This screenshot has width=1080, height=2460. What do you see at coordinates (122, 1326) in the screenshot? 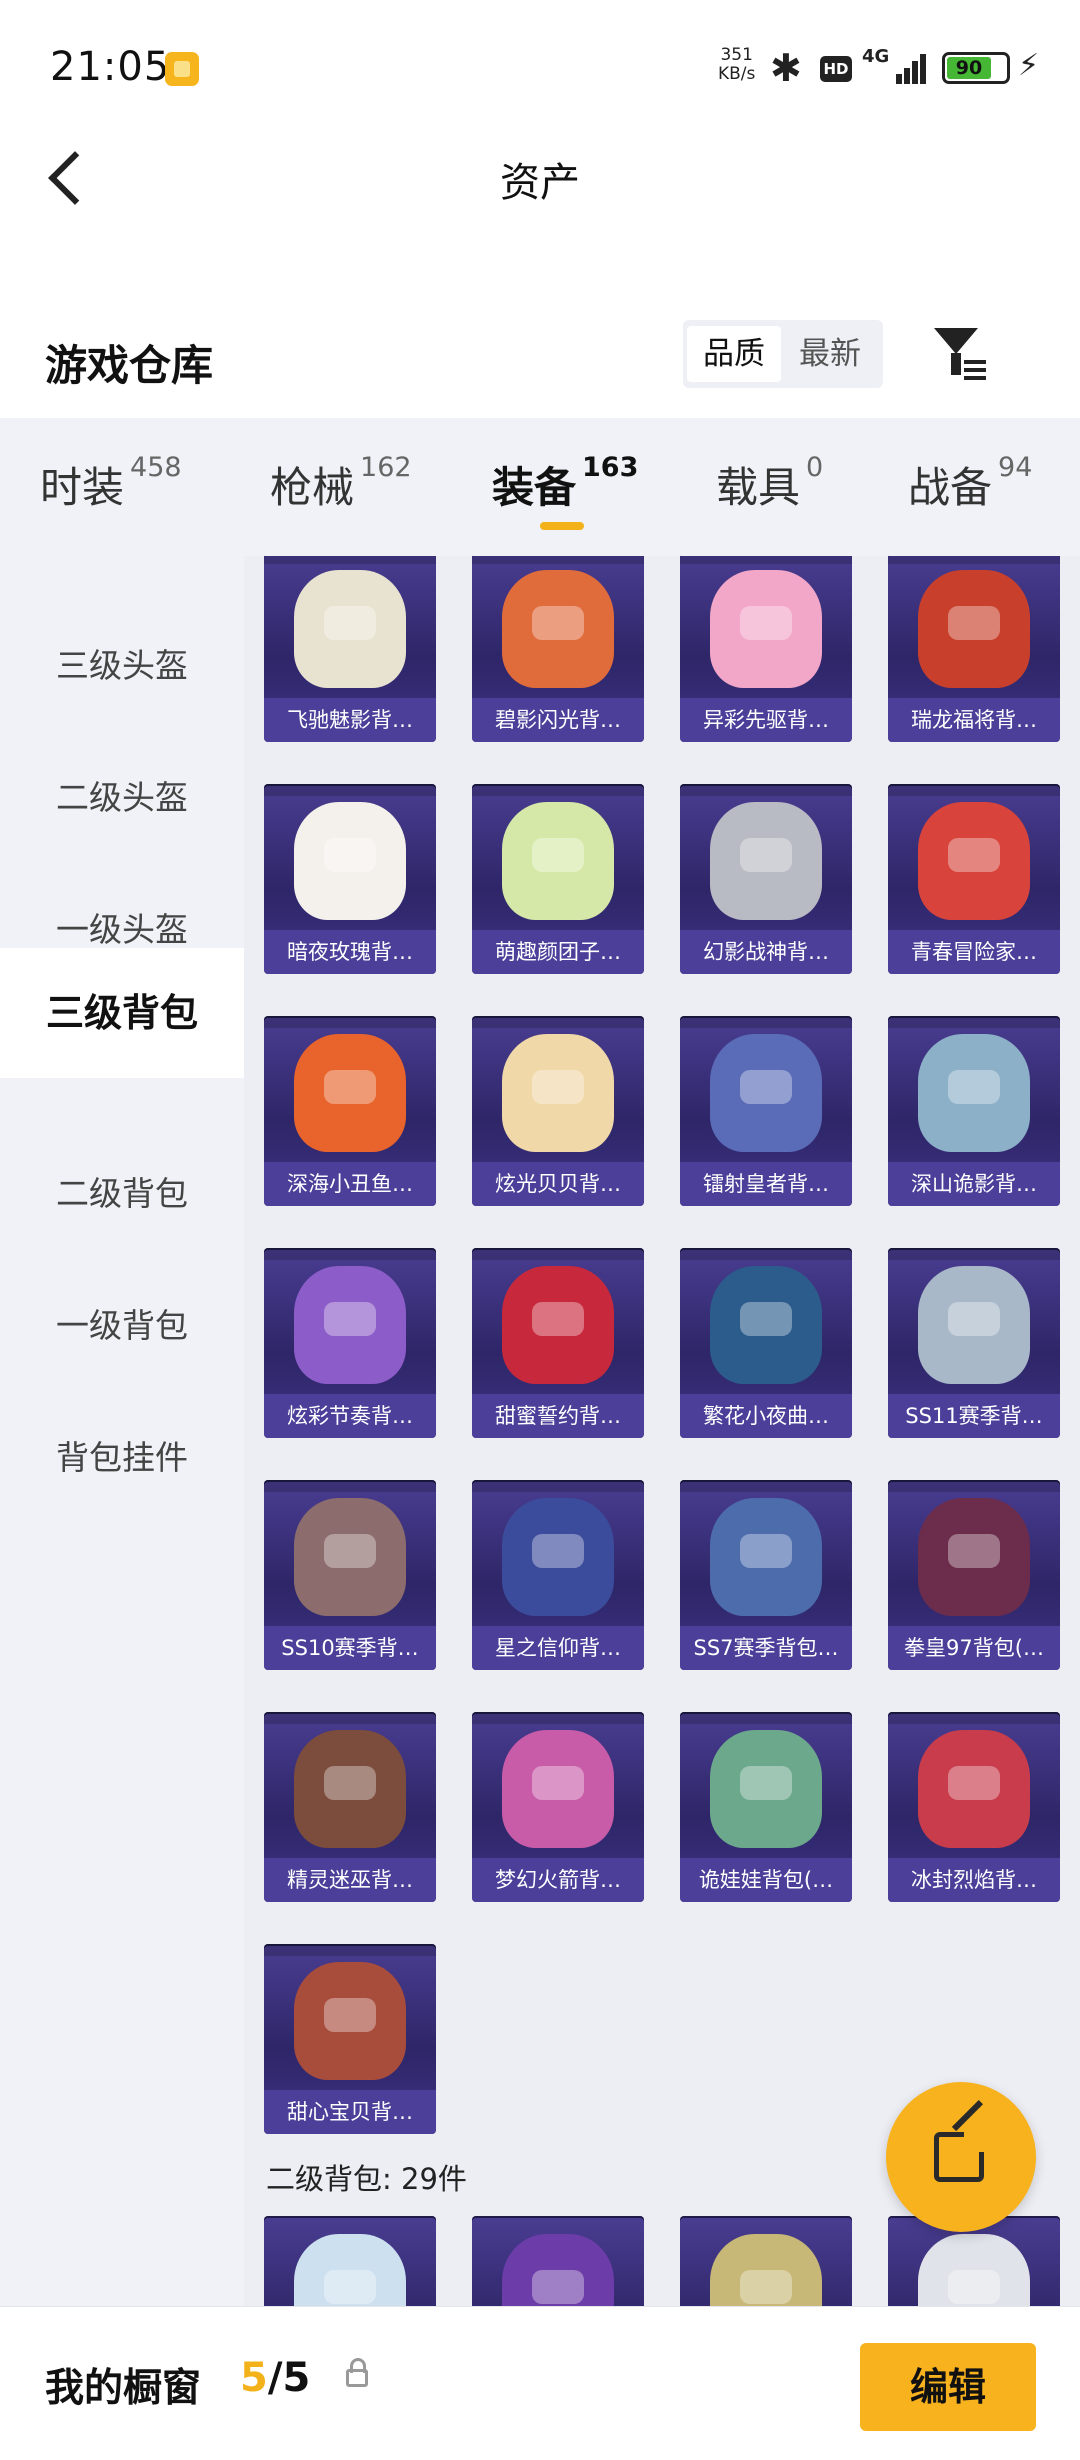
I see `sidebar-item-backpack-1: 一级背包` at bounding box center [122, 1326].